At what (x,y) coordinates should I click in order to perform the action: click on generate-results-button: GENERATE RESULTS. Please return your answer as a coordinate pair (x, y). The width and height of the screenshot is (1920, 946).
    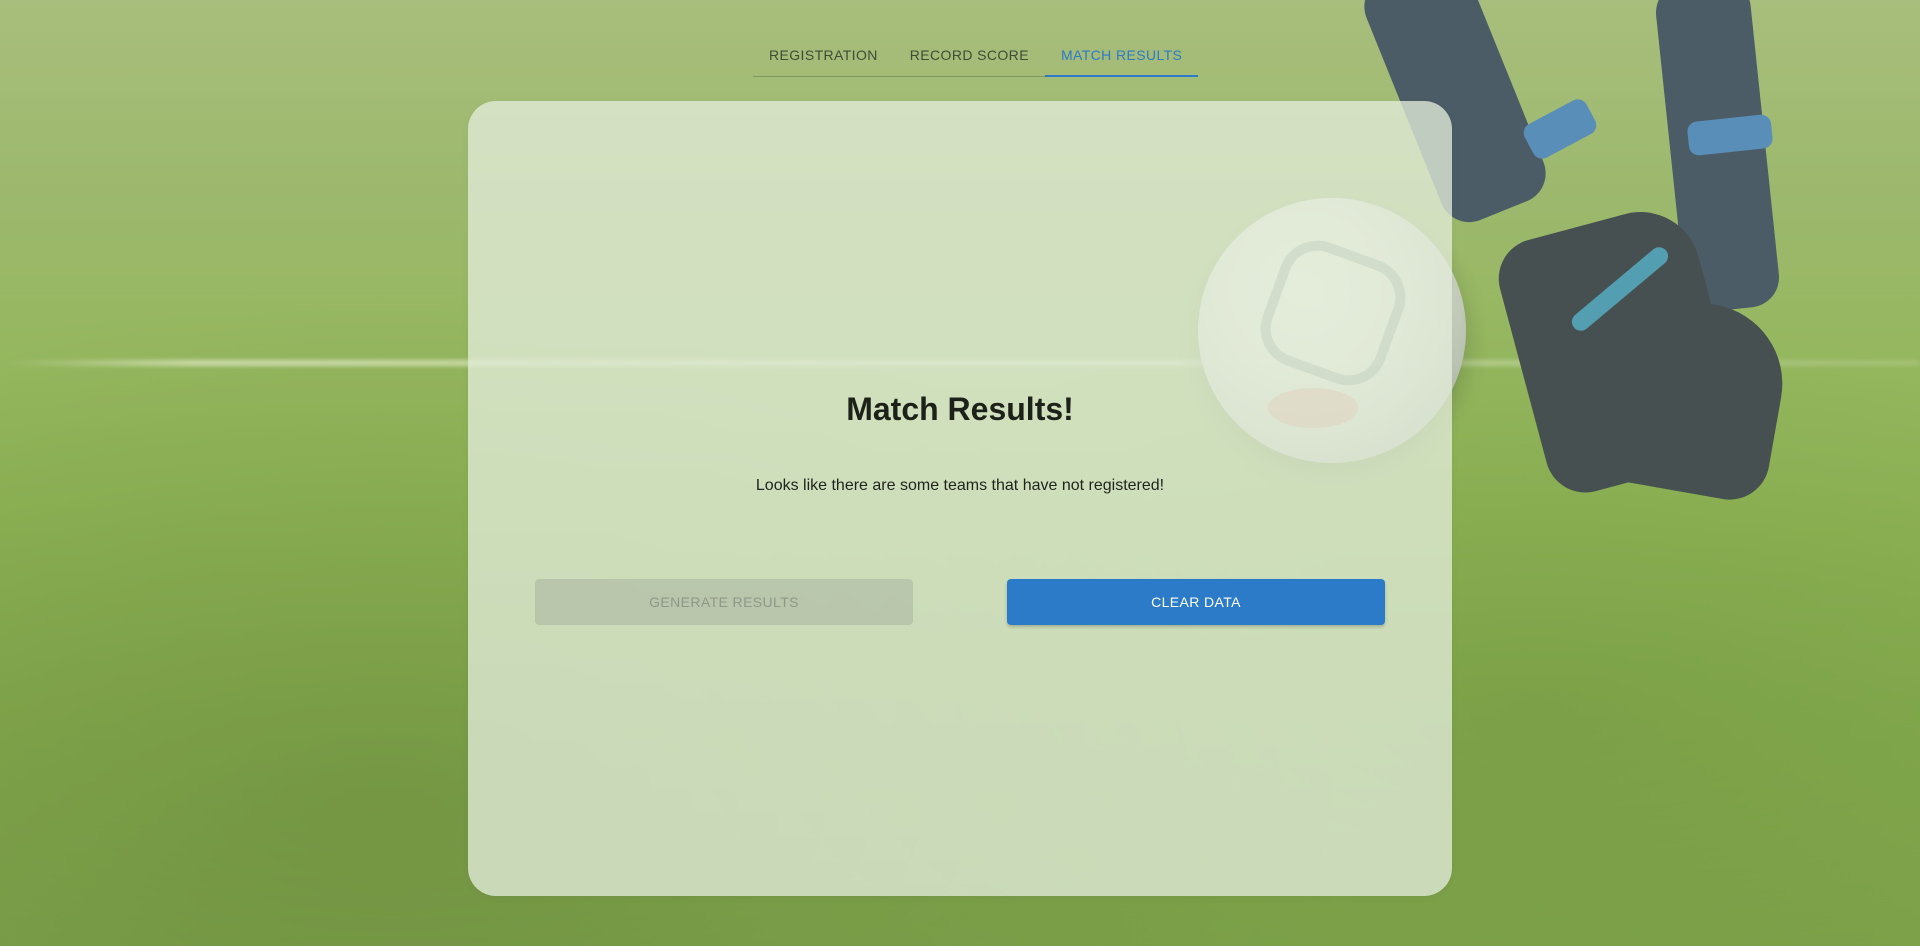
    Looking at the image, I should click on (724, 602).